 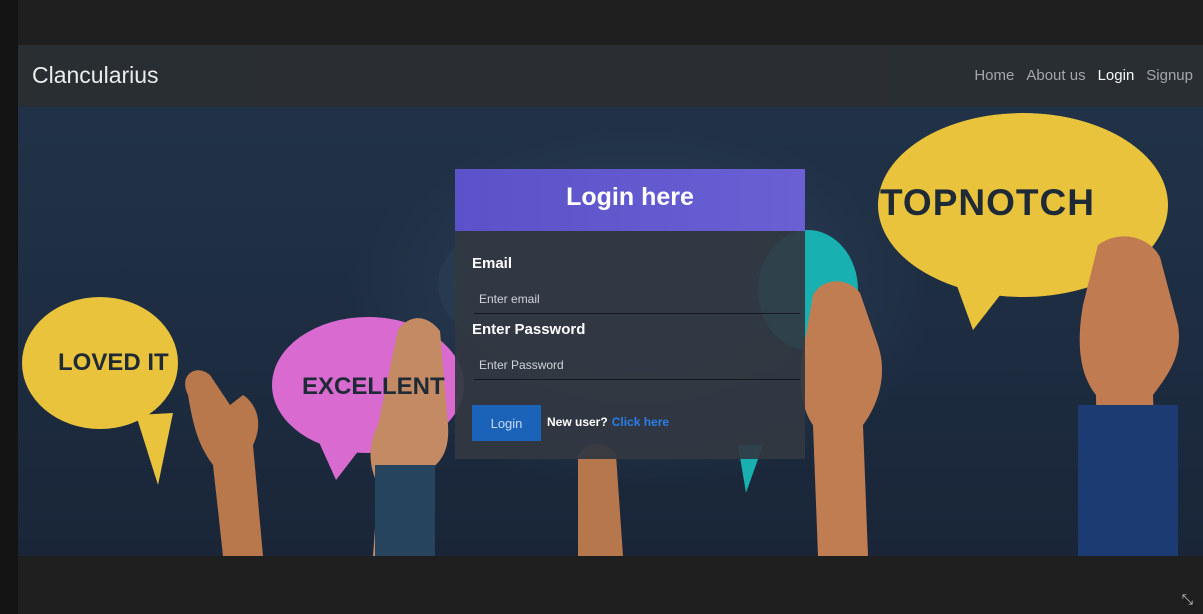 I want to click on left-hand, so click(x=224, y=463).